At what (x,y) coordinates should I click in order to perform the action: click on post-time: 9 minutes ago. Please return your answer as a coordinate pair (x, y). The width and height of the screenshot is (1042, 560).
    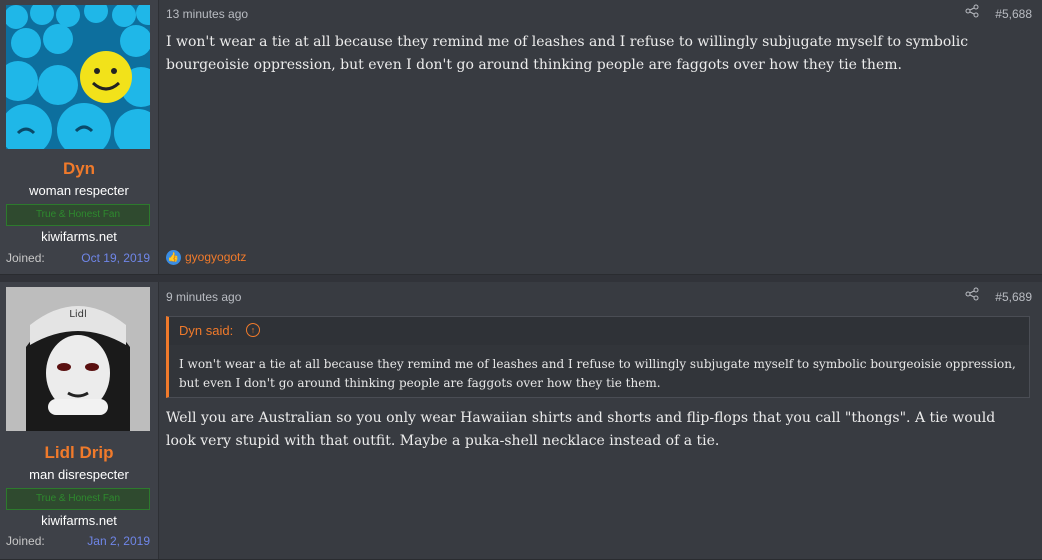
    Looking at the image, I should click on (203, 297).